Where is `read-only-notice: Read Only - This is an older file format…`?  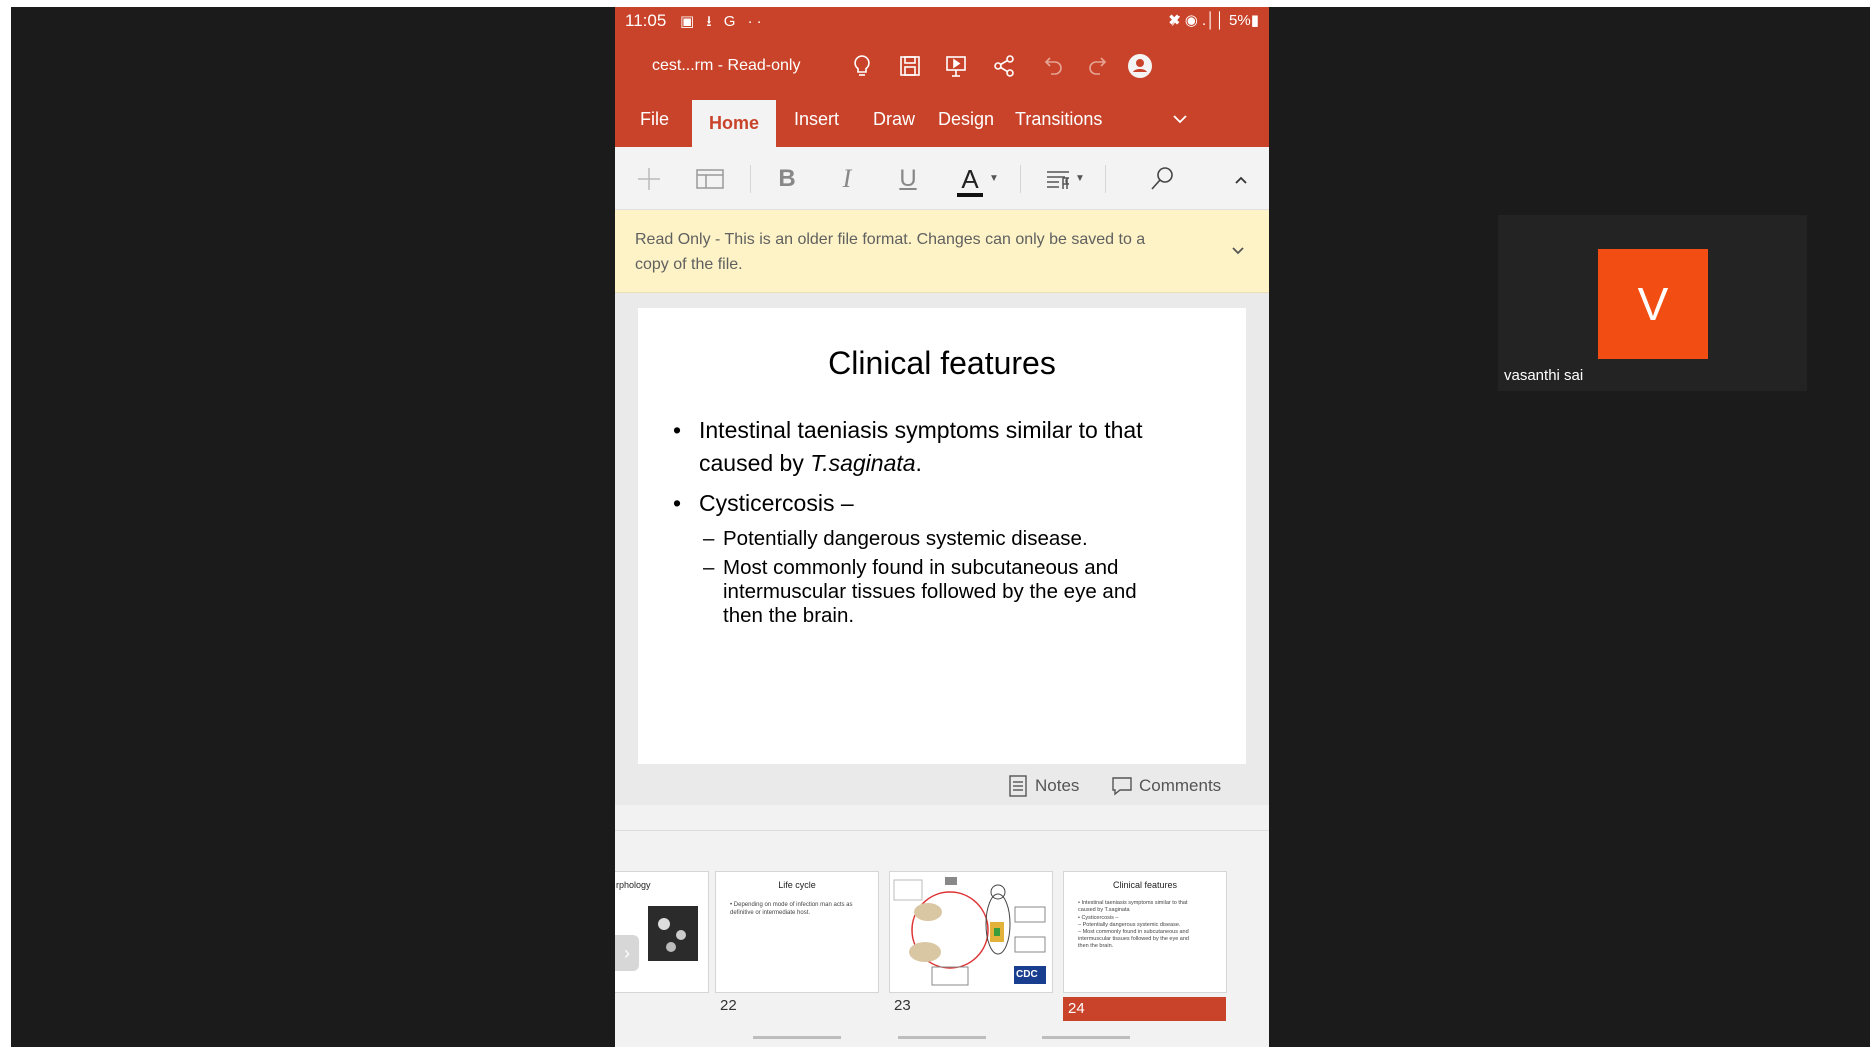
read-only-notice: Read Only - This is an older file format… is located at coordinates (942, 251).